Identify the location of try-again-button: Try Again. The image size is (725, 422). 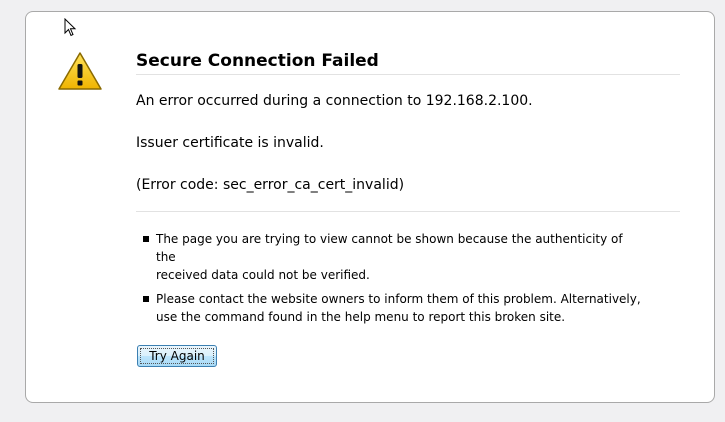
(177, 356).